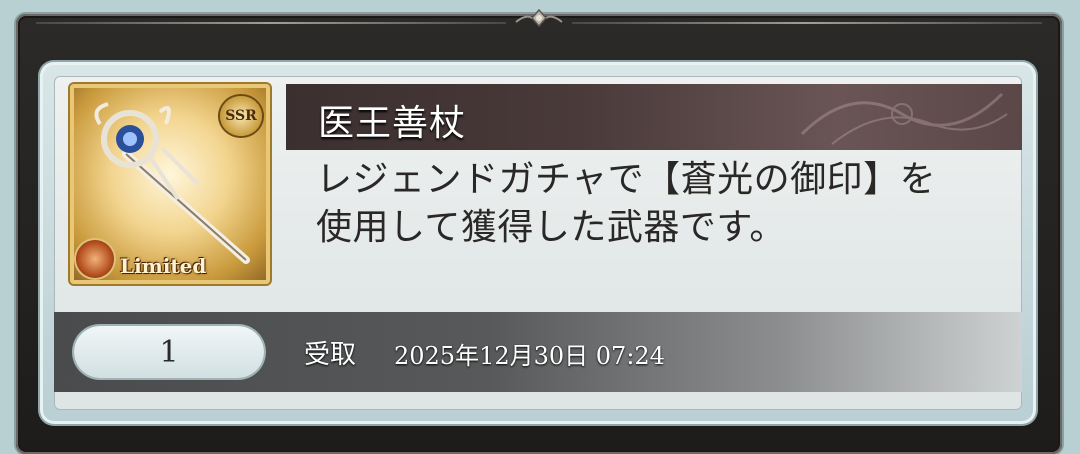 This screenshot has width=1080, height=454. I want to click on item-title: 医王善杖, so click(392, 123).